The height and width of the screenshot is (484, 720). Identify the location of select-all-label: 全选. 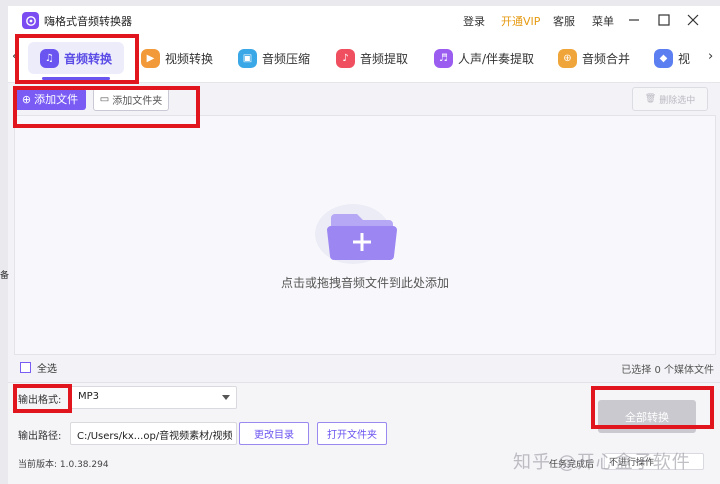
(47, 369).